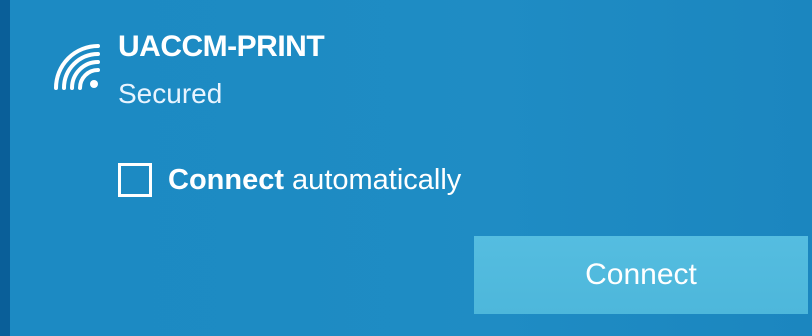 The image size is (812, 336). Describe the element at coordinates (170, 93) in the screenshot. I see `network-security-status: Secured` at that location.